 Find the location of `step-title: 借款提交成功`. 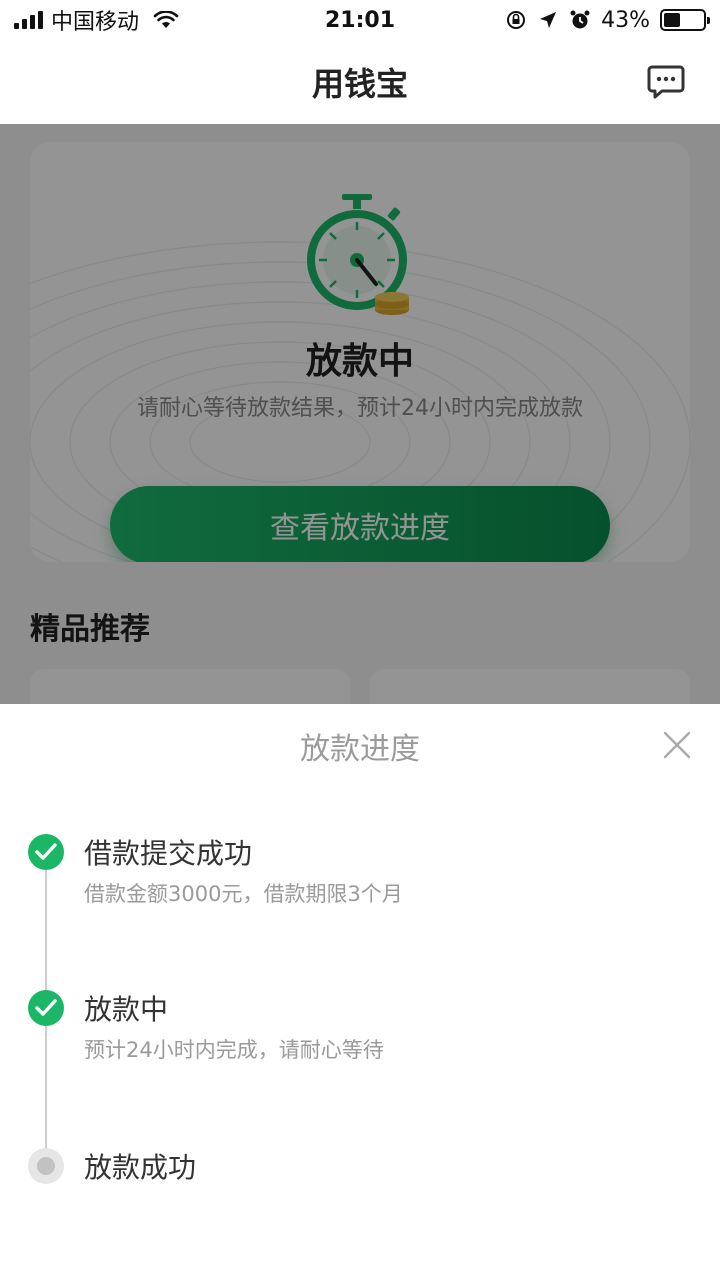

step-title: 借款提交成功 is located at coordinates (168, 853).